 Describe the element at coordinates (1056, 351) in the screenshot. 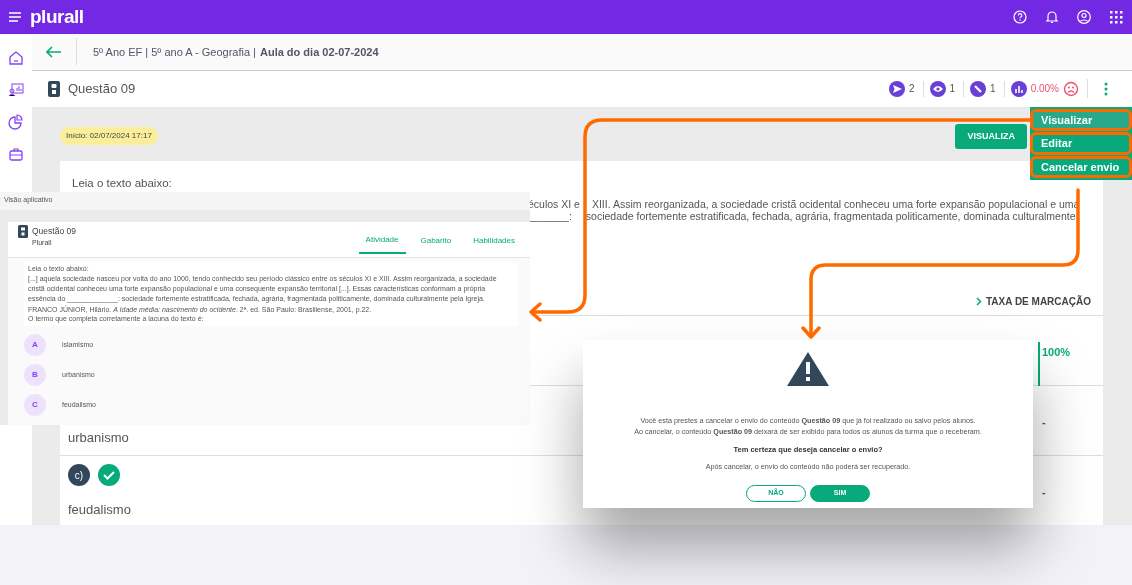

I see `rate-value: 100%` at that location.